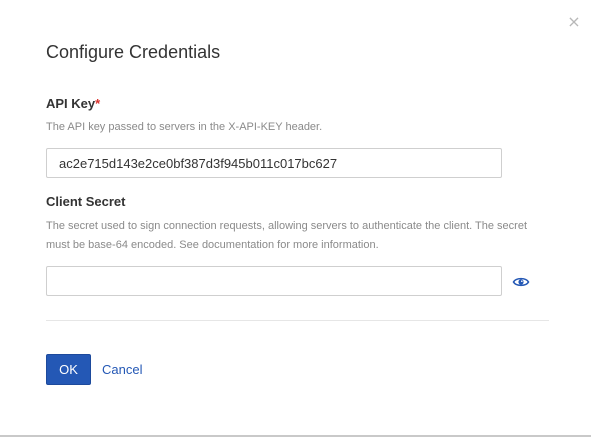 The image size is (591, 437). I want to click on api-key-input, so click(274, 163).